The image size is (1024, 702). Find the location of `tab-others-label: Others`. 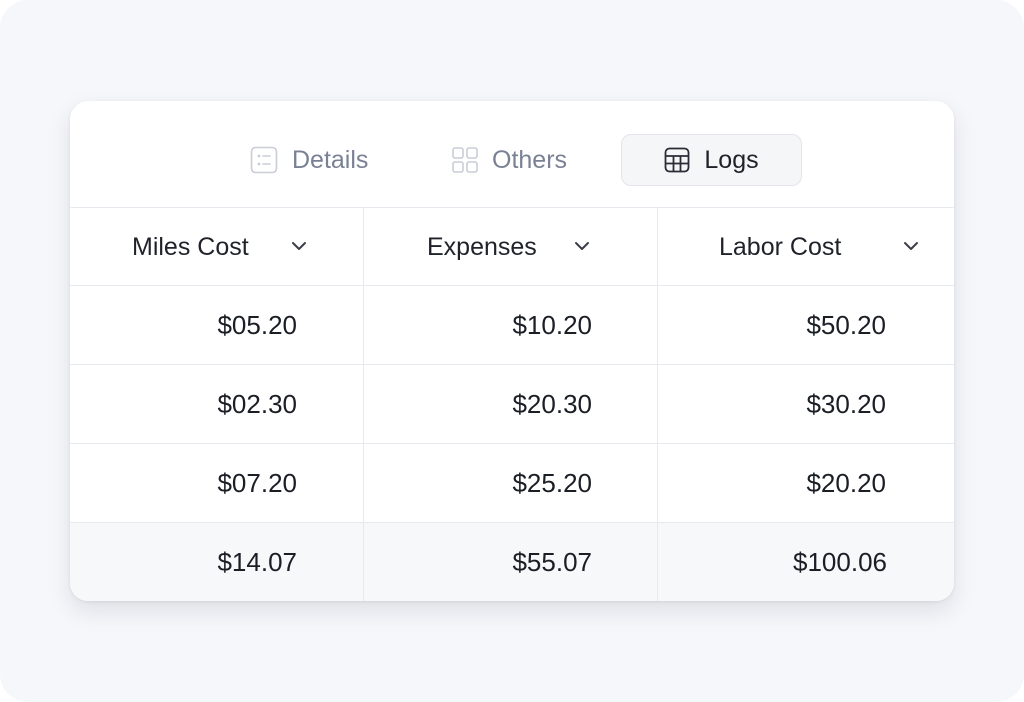

tab-others-label: Others is located at coordinates (530, 159).